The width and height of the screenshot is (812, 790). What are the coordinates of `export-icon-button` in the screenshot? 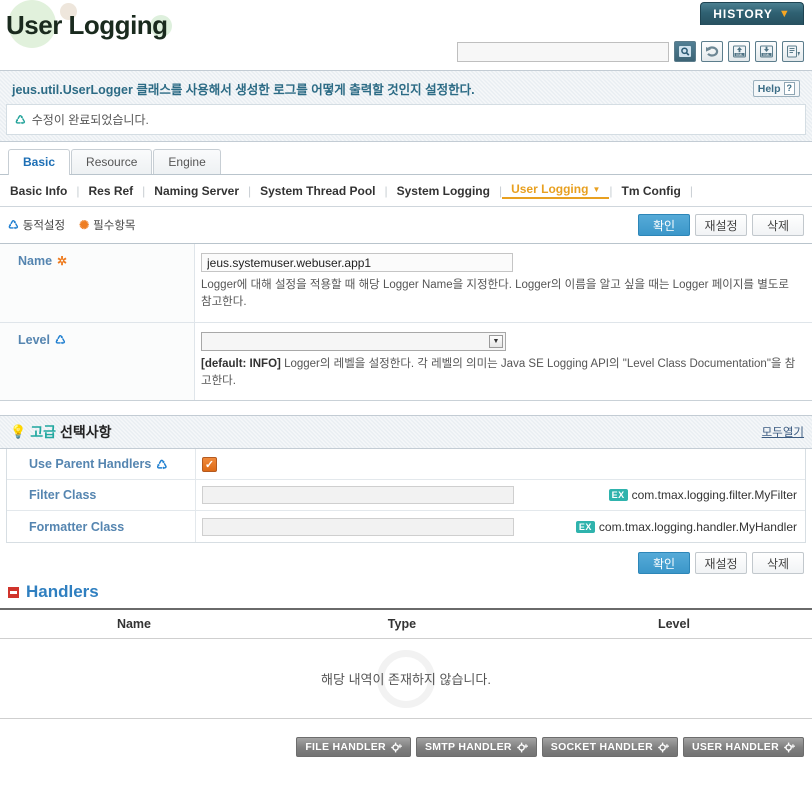 It's located at (793, 51).